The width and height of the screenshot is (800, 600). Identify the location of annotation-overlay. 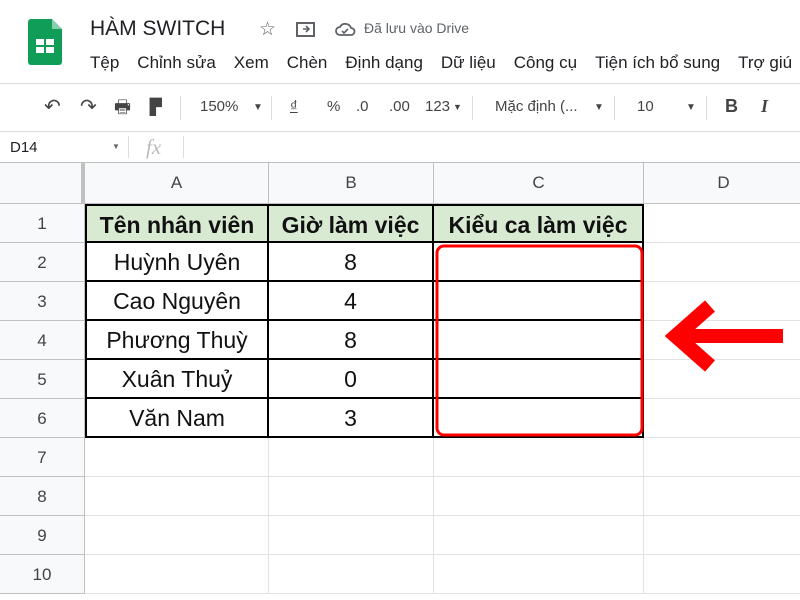
(609, 340).